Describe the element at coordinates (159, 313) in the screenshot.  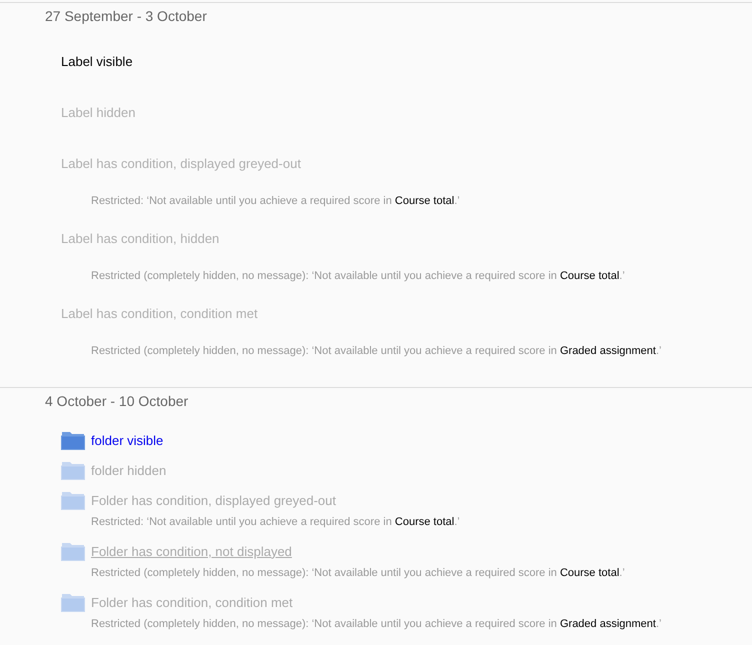
I see `label-text: Label has condition, condition met` at that location.